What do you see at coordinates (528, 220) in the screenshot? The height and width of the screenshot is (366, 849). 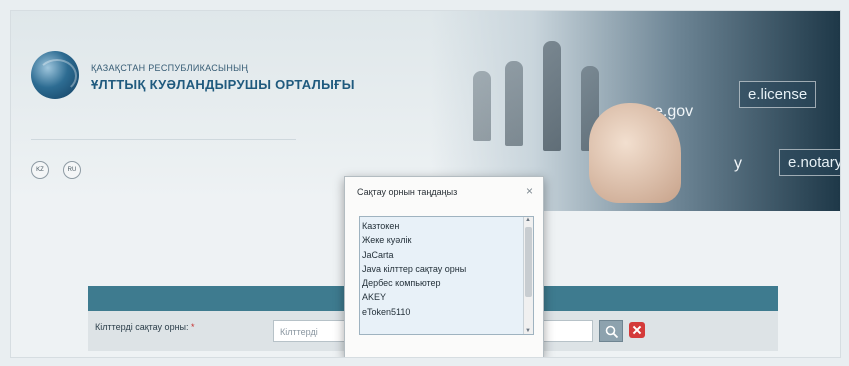 I see `scroll-up-icon: ▲` at bounding box center [528, 220].